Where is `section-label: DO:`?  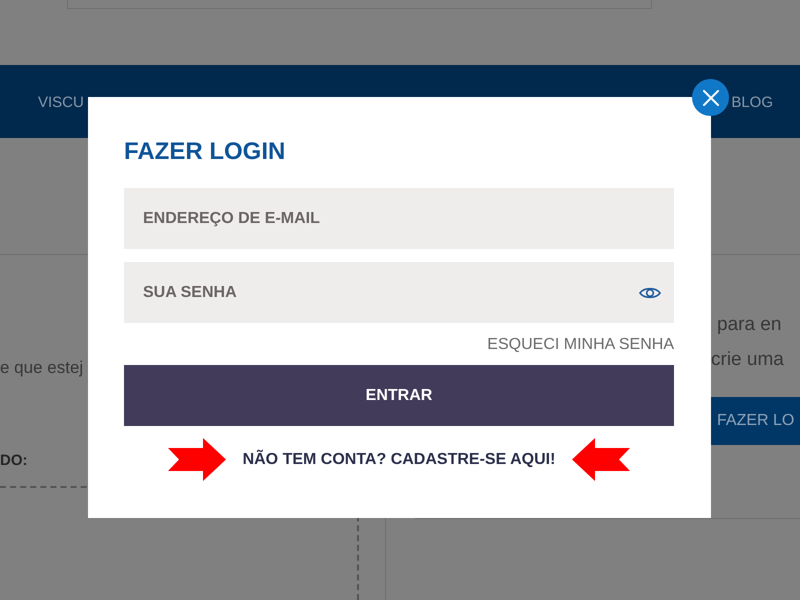
section-label: DO: is located at coordinates (14, 461).